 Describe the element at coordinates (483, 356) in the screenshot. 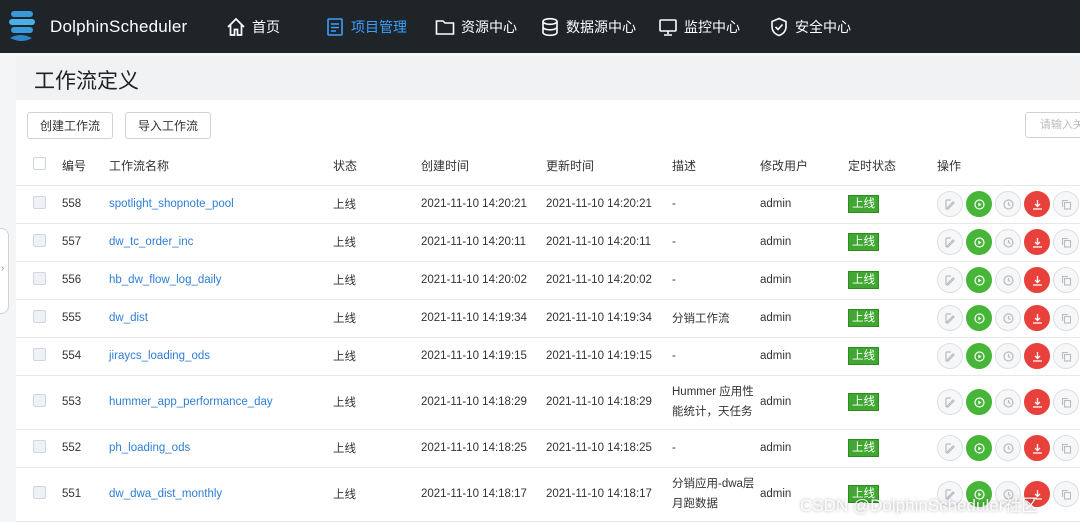

I see `created-time: 2021-11-10 14:19:15` at that location.